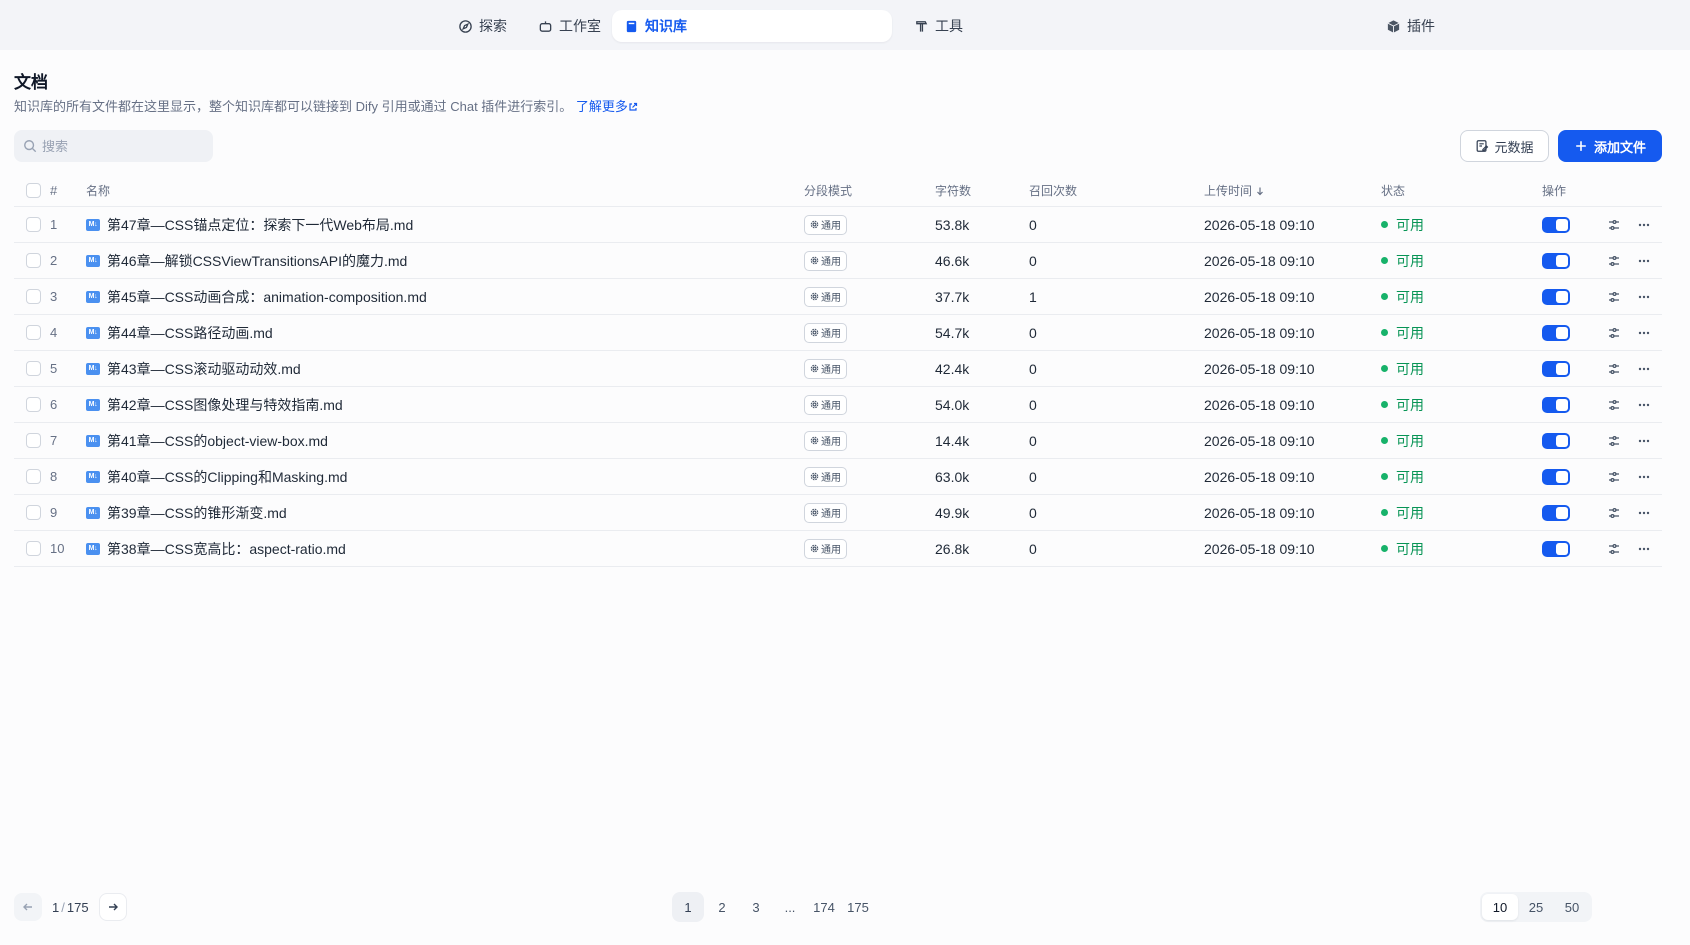  I want to click on header-upload-time: 上传时间, so click(1234, 190).